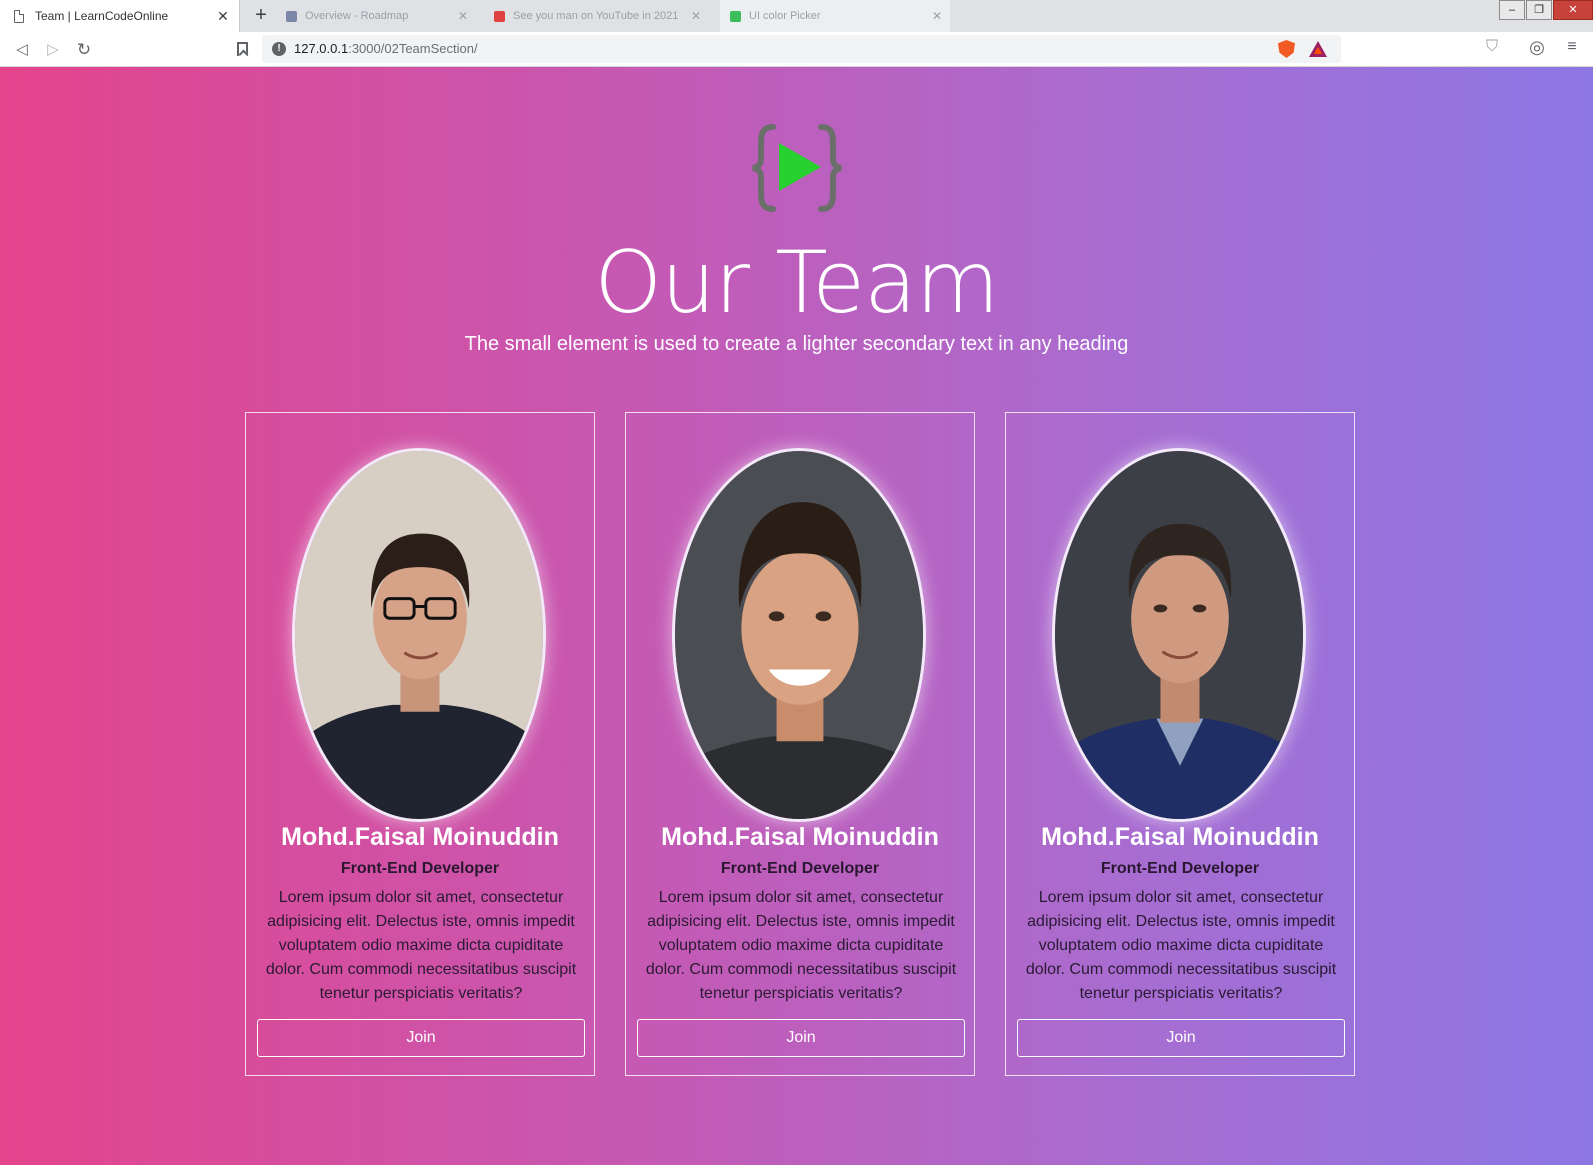 The width and height of the screenshot is (1593, 1165). What do you see at coordinates (796, 283) in the screenshot?
I see `page-title: Our Team` at bounding box center [796, 283].